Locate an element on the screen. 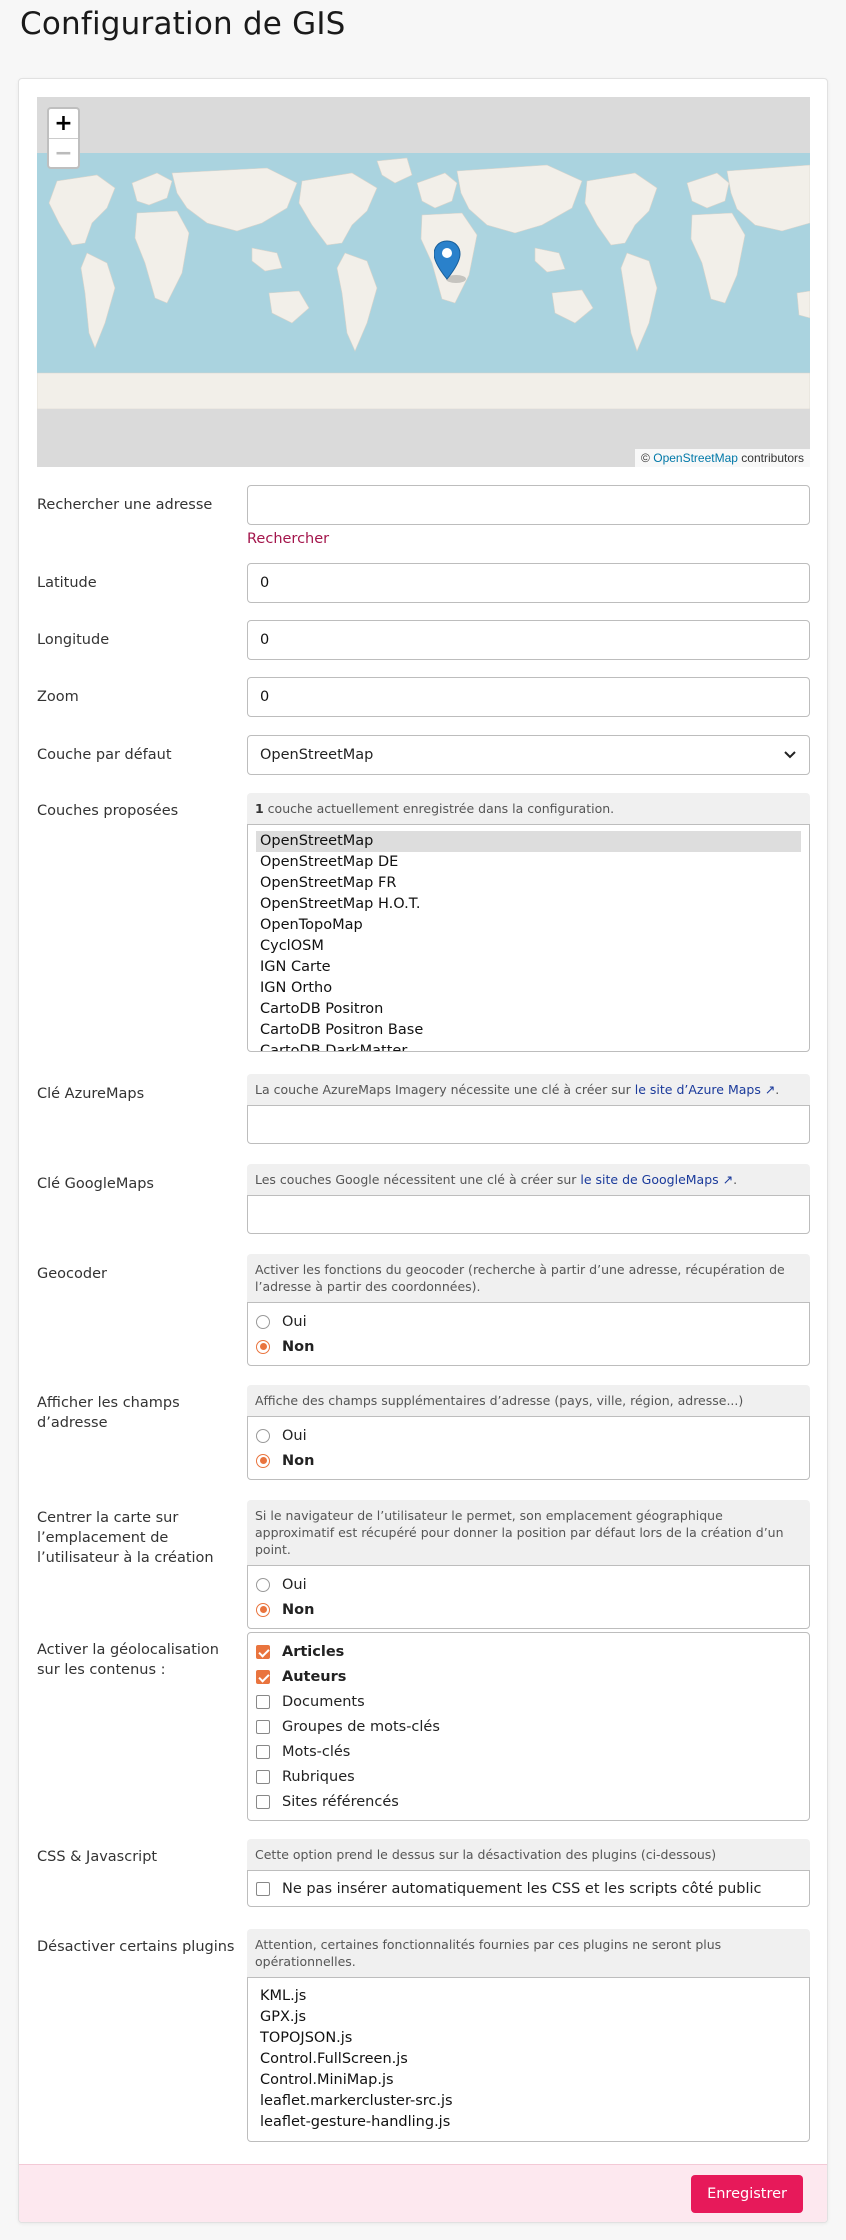  center-user-yes-label: Oui is located at coordinates (294, 1584).